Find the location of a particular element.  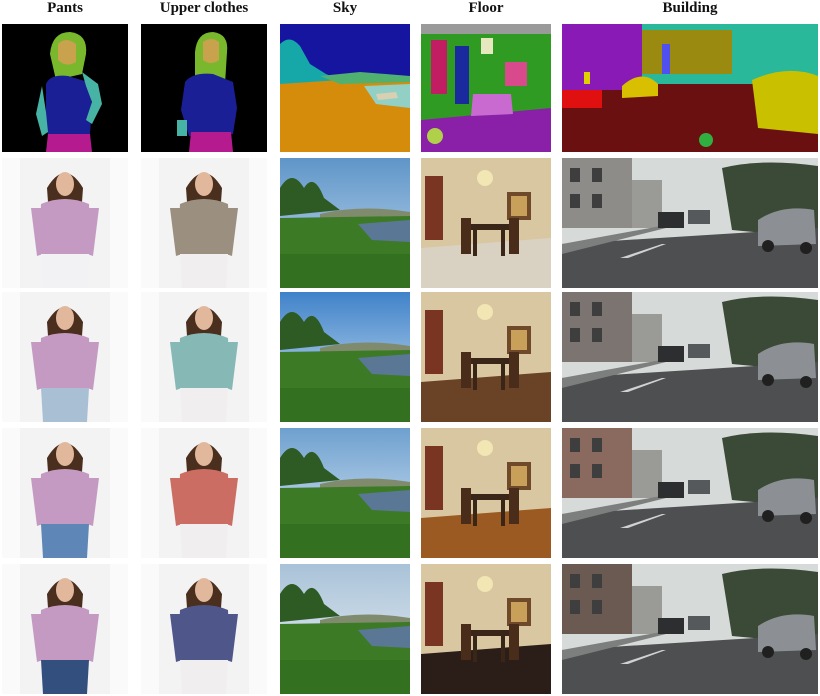

result-pants-2-image is located at coordinates (65, 357).